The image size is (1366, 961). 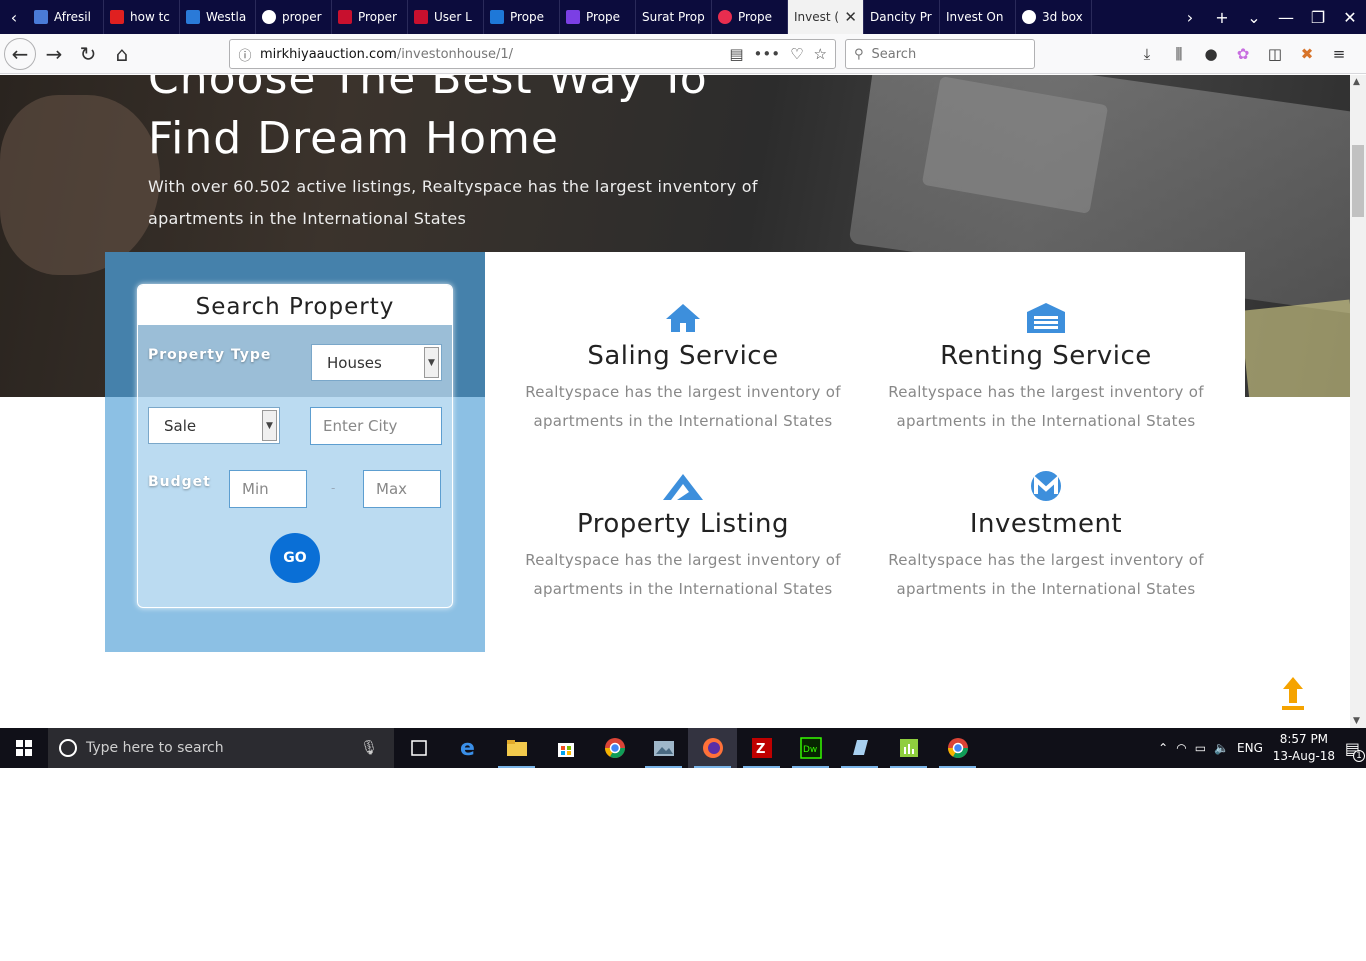 I want to click on filezilla-icon: Z, so click(x=761, y=748).